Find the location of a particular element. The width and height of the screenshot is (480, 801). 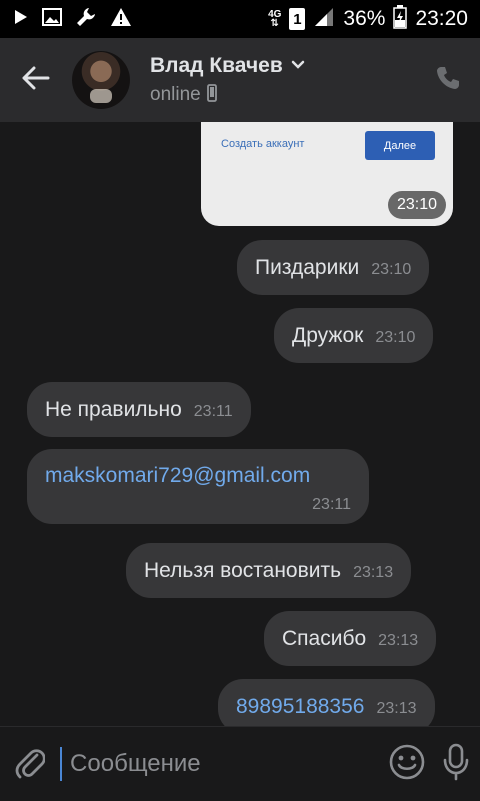

message-bubble-incoming: makskomari729@gmail.com 23:11 is located at coordinates (198, 486).